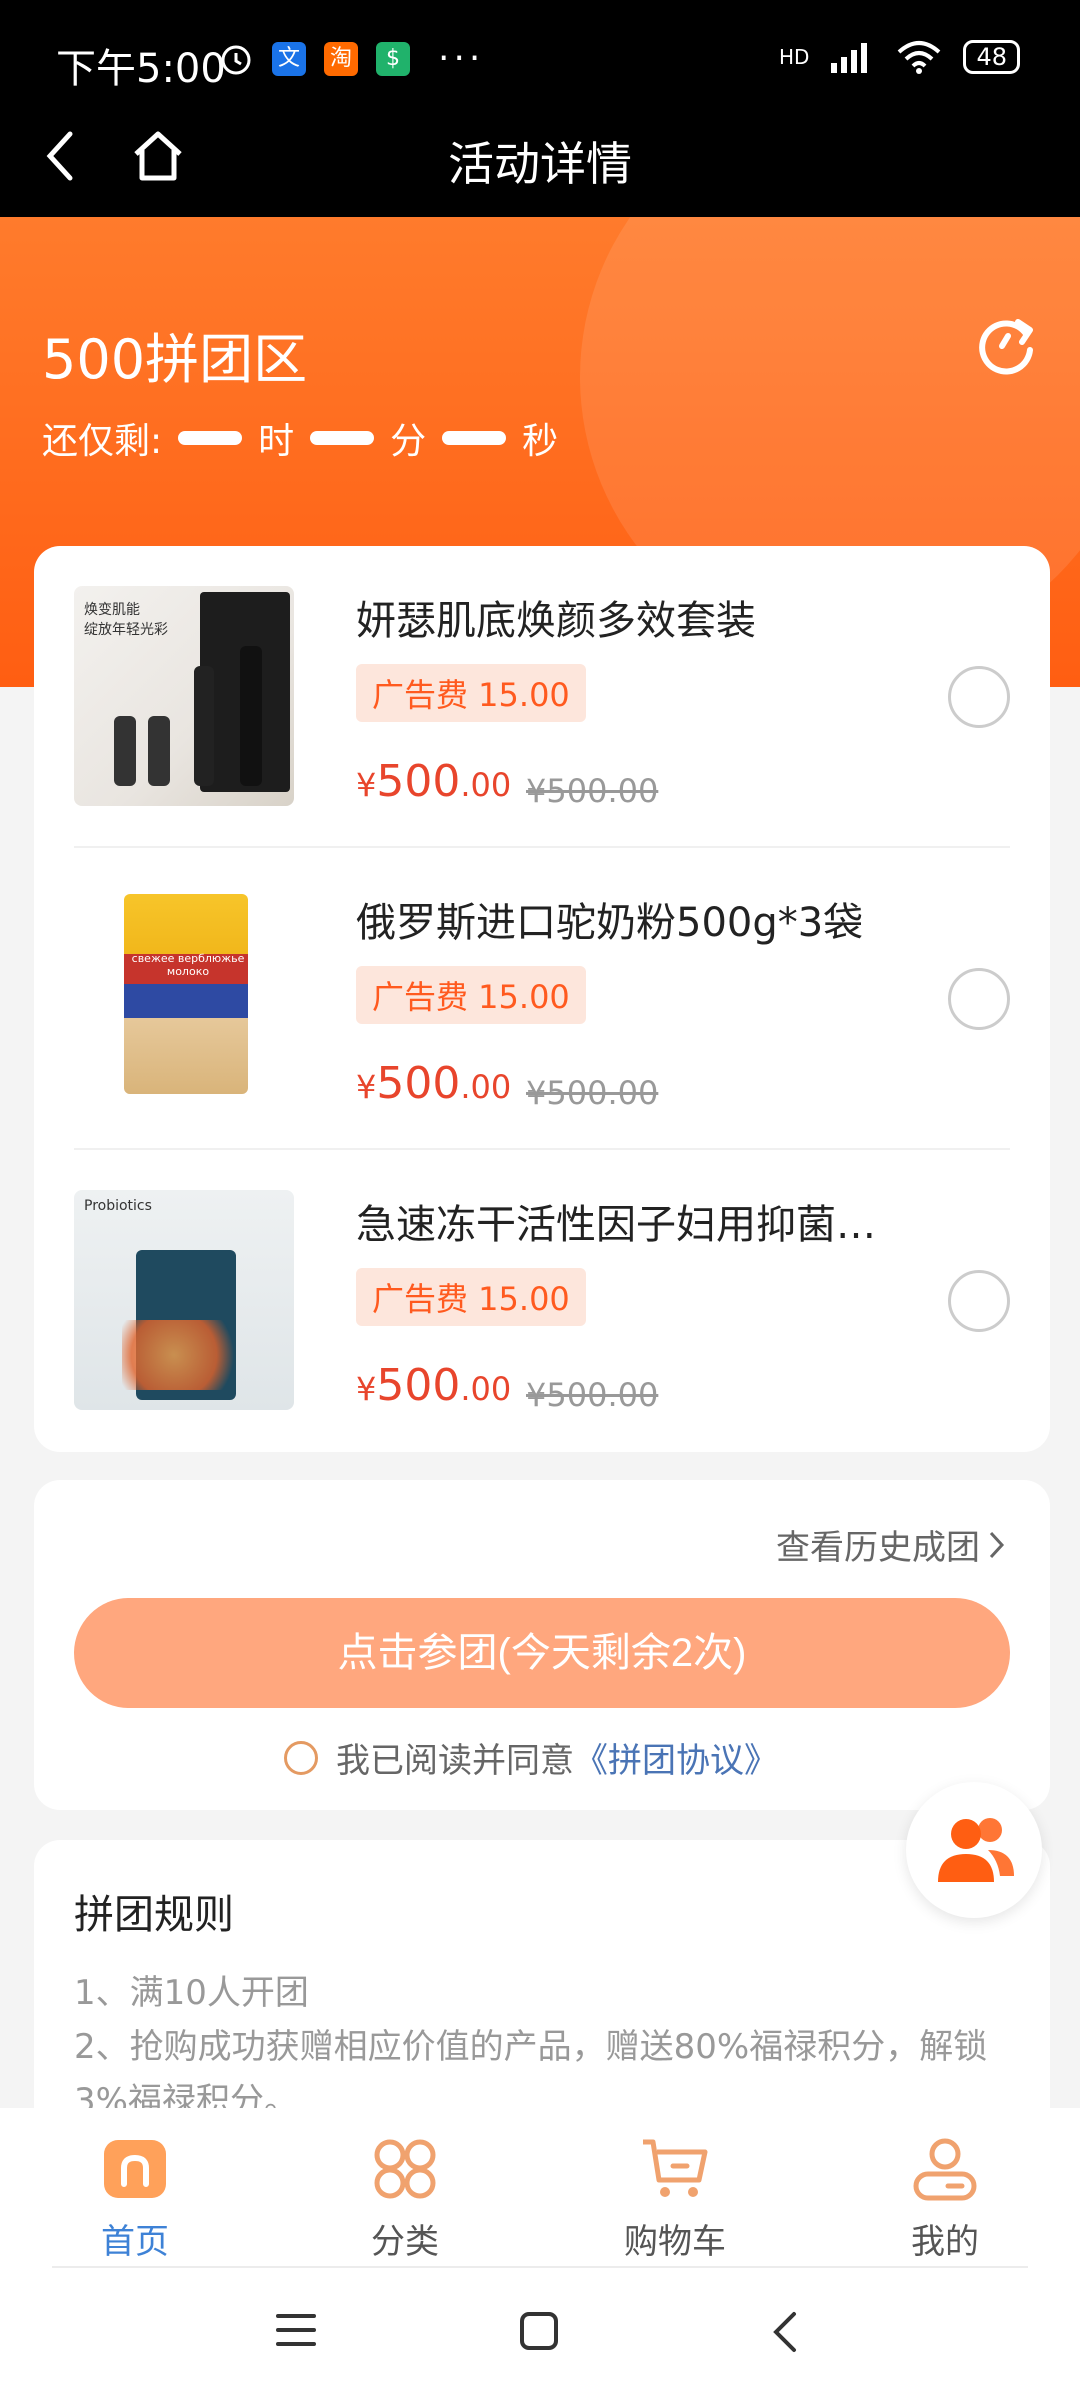 The image size is (1080, 2400). Describe the element at coordinates (540, 441) in the screenshot. I see `second-unit: 秒` at that location.